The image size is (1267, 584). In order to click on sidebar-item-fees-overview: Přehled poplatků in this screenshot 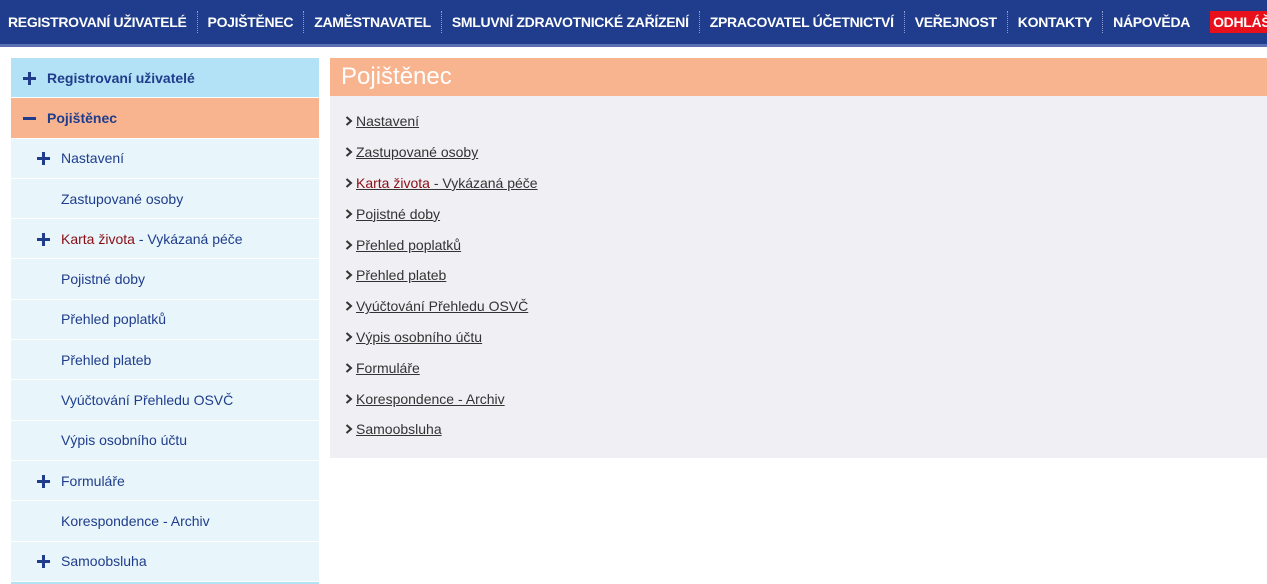, I will do `click(165, 320)`.